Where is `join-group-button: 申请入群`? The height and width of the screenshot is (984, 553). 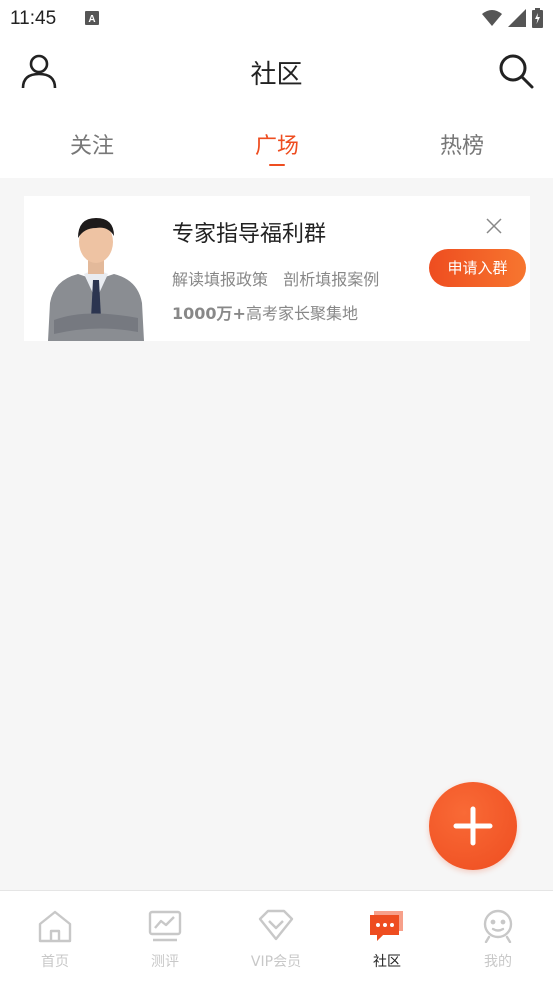 join-group-button: 申请入群 is located at coordinates (477, 268).